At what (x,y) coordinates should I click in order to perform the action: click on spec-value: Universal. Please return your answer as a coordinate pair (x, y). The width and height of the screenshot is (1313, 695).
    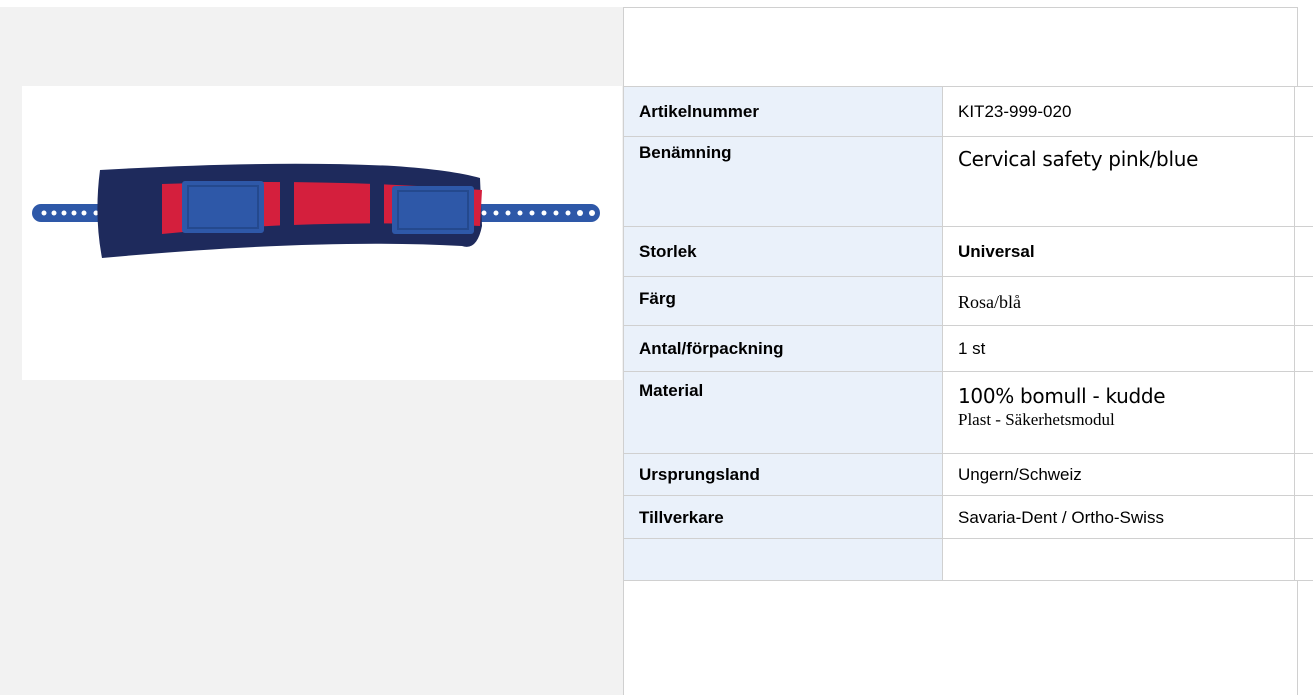
    Looking at the image, I should click on (996, 251).